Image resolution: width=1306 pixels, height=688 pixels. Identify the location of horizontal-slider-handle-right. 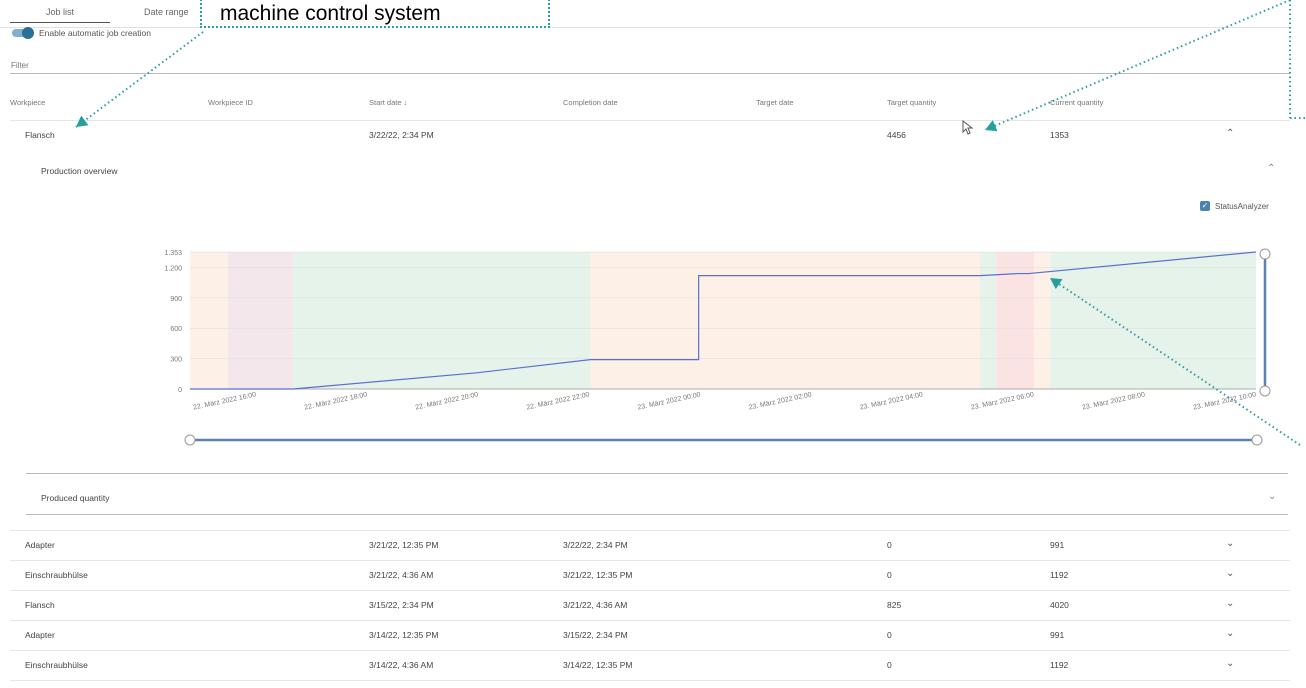
(1257, 440).